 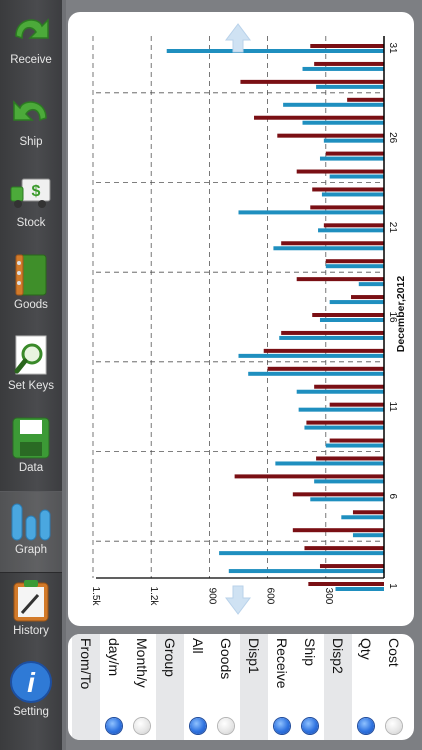 What do you see at coordinates (310, 687) in the screenshot?
I see `option-ship: Ship` at bounding box center [310, 687].